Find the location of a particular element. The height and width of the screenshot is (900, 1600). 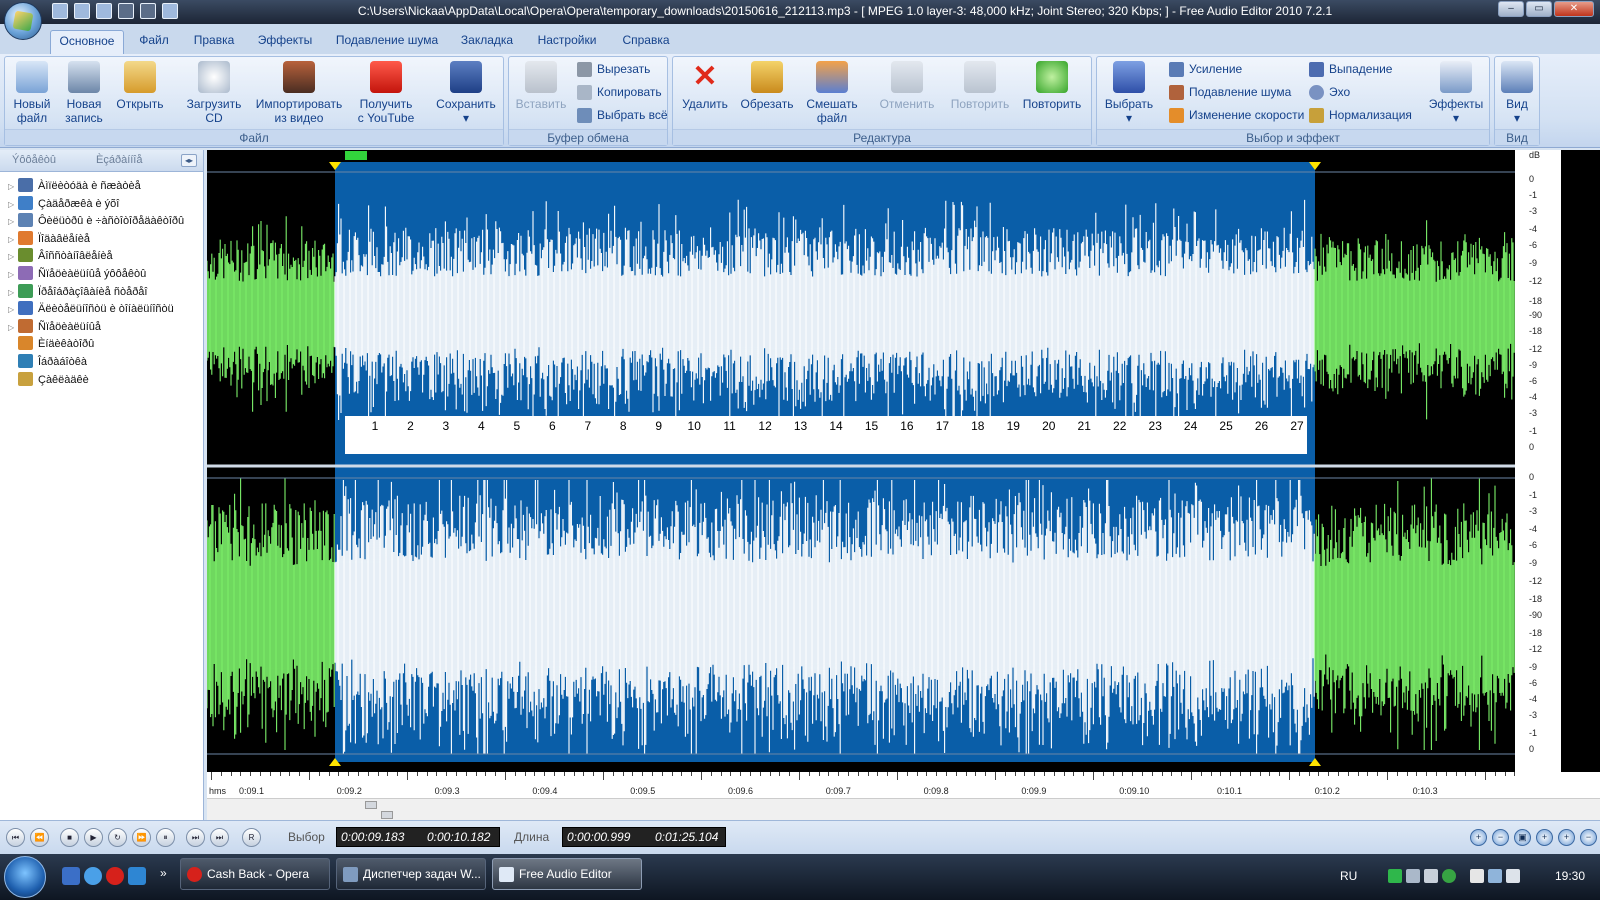

language-indicator: RU is located at coordinates (1348, 876).